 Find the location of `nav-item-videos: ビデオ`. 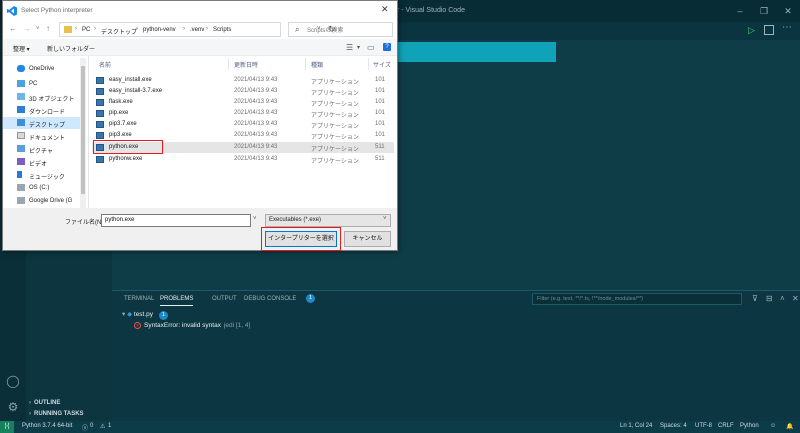

nav-item-videos: ビデオ is located at coordinates (43, 162).